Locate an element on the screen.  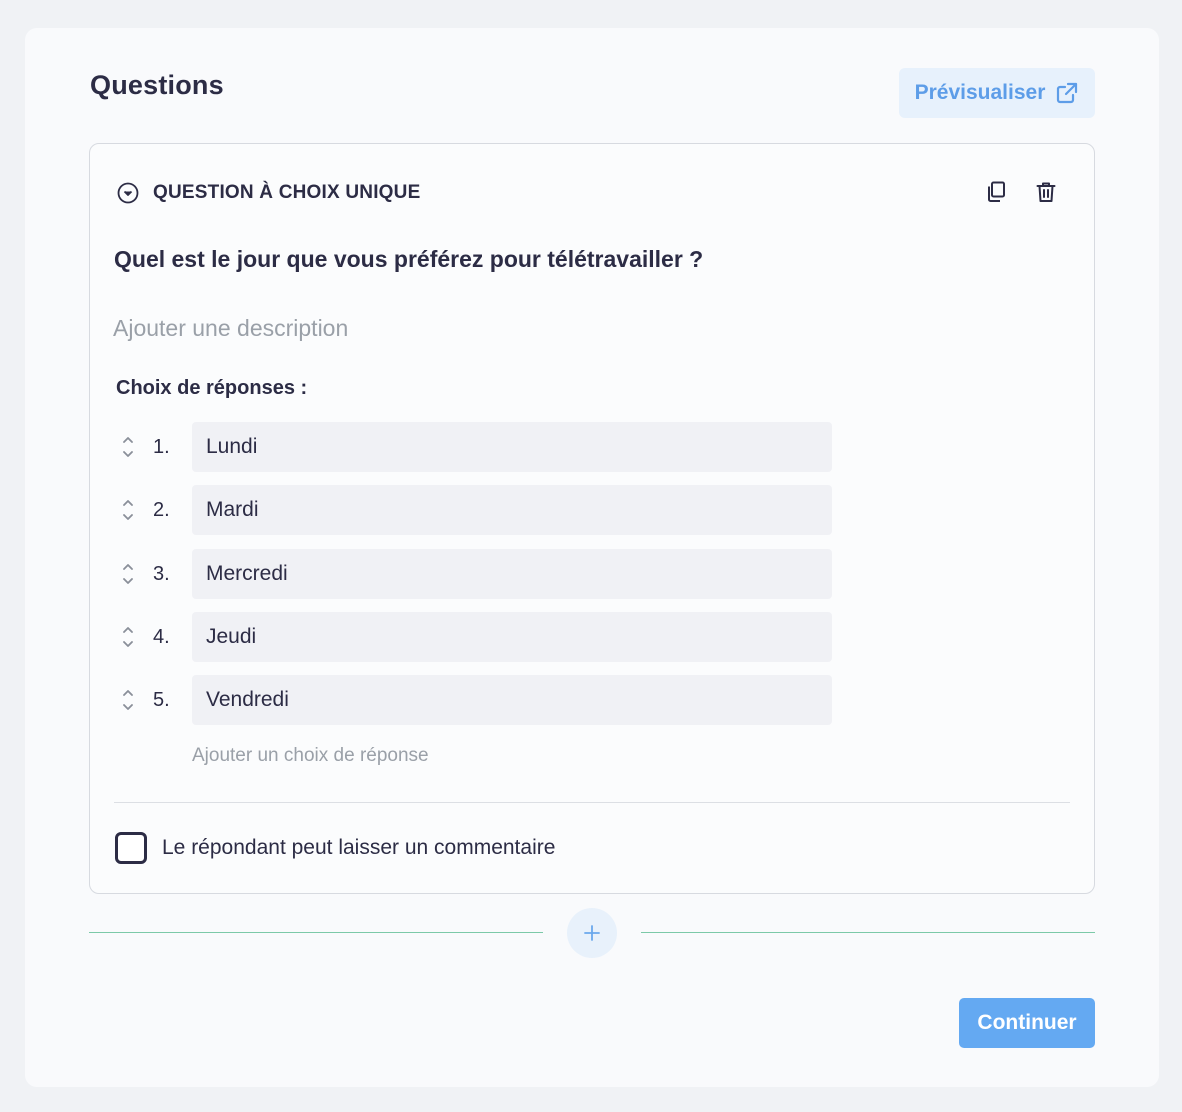
copy-icon is located at coordinates (996, 191).